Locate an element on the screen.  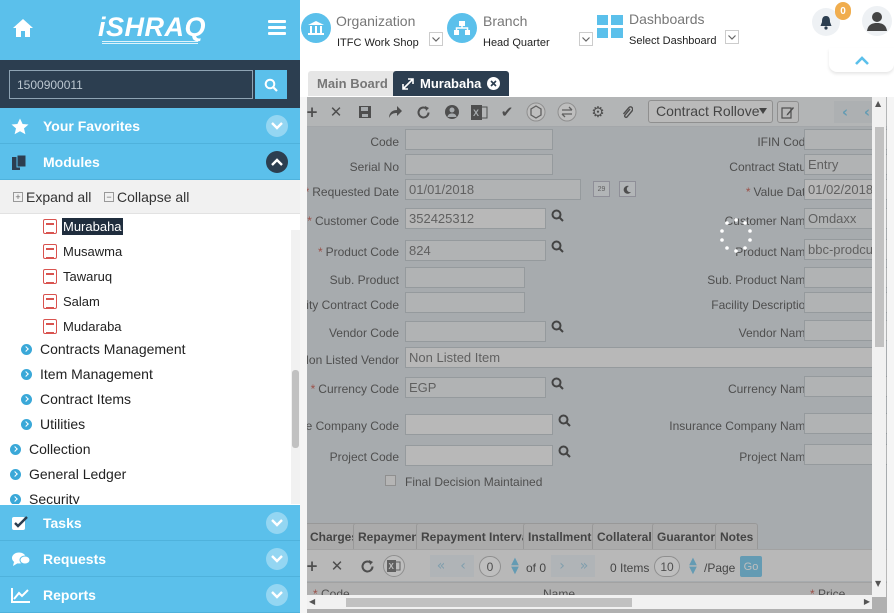
section-favorites: Your Favorites is located at coordinates (150, 126).